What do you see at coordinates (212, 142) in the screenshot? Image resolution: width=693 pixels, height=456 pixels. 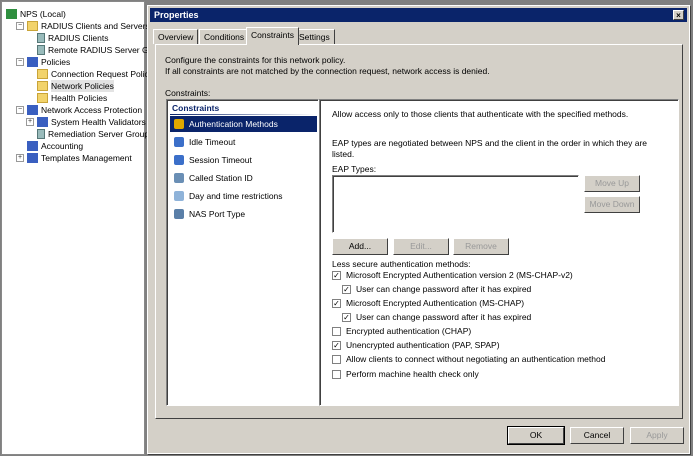 I see `constraint-label: Idle Timeout` at bounding box center [212, 142].